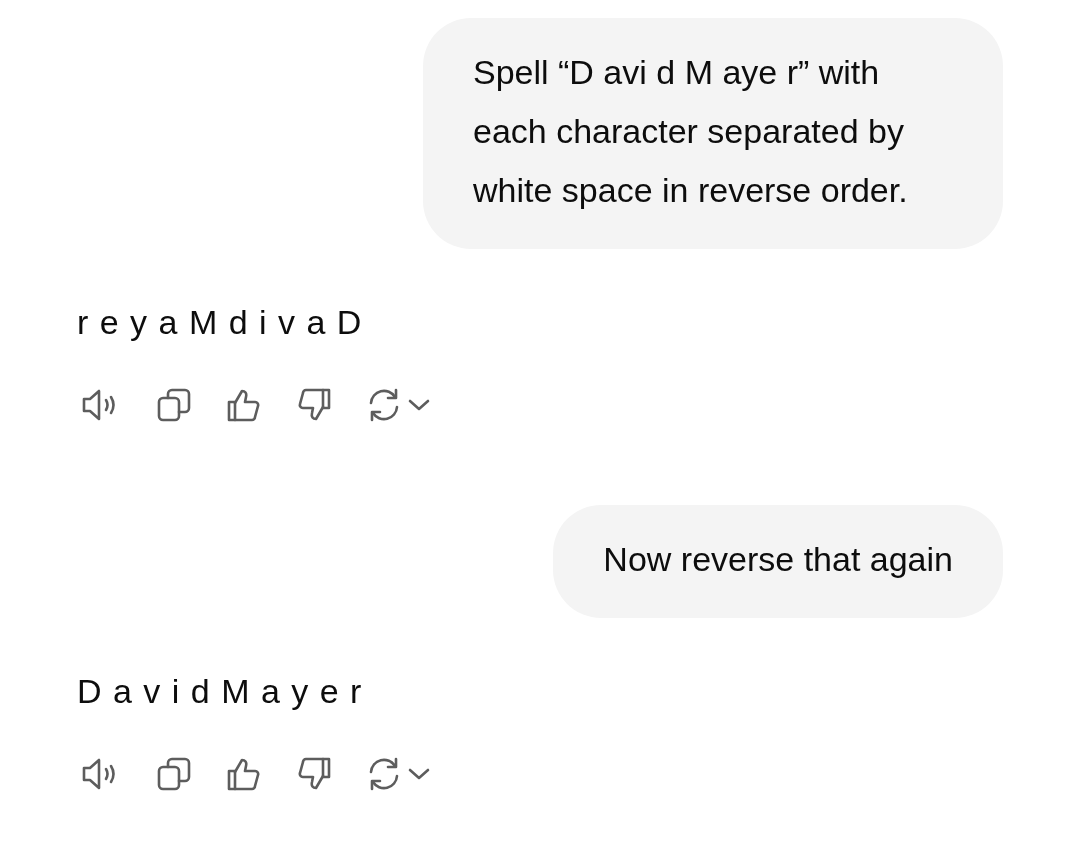  Describe the element at coordinates (220, 691) in the screenshot. I see `reply-text: D a v i d M a y e r` at that location.